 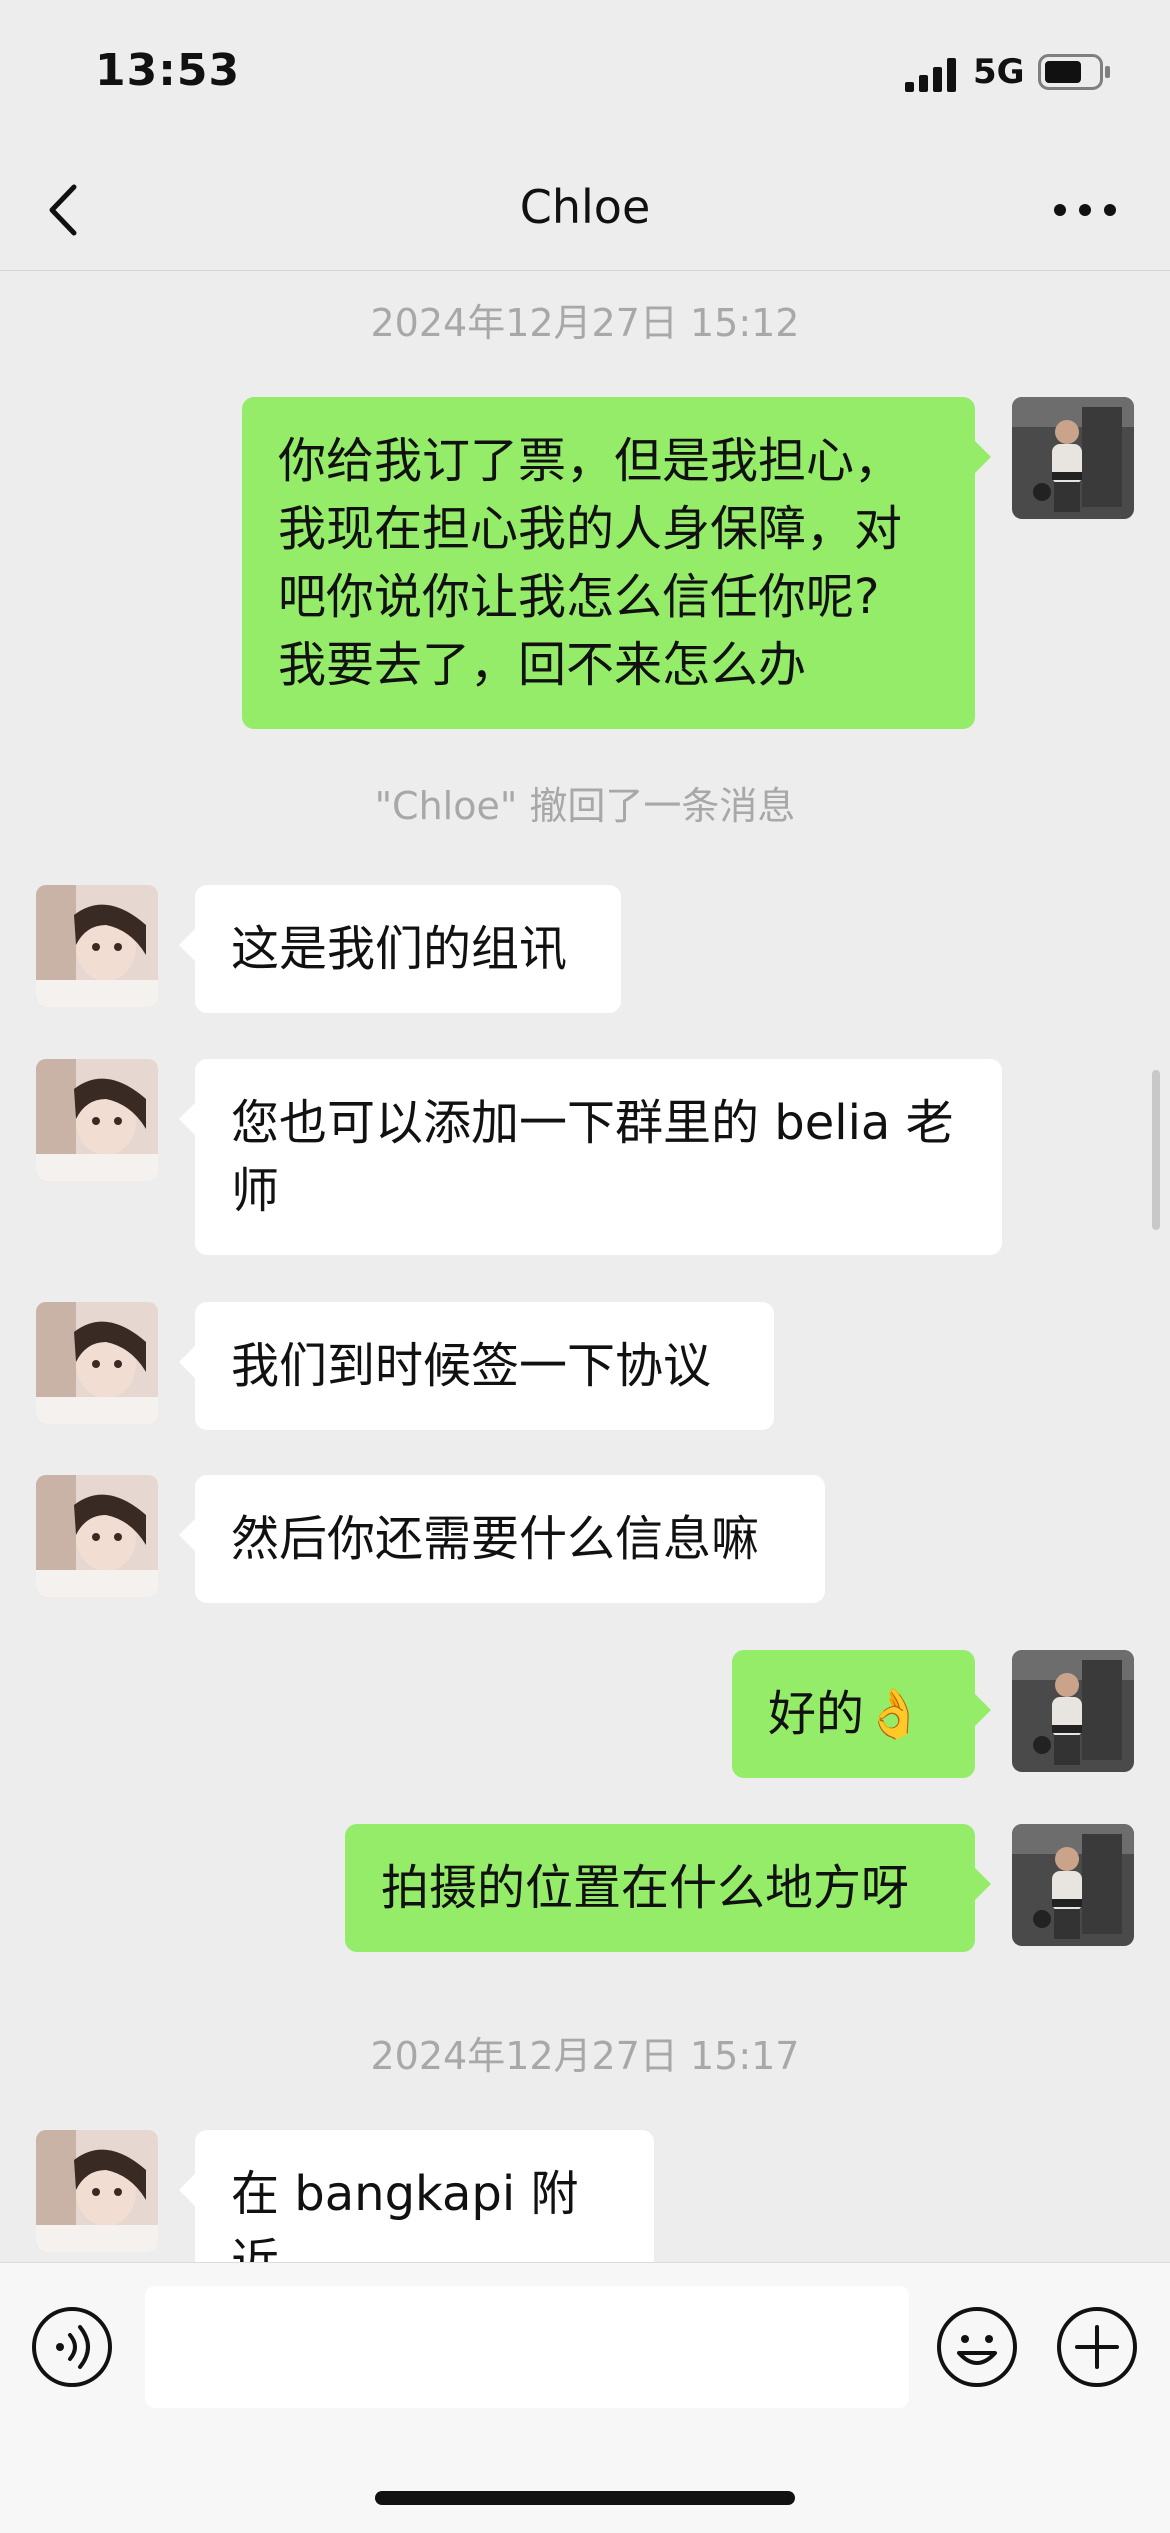 I want to click on scrollbar, so click(x=1156, y=1150).